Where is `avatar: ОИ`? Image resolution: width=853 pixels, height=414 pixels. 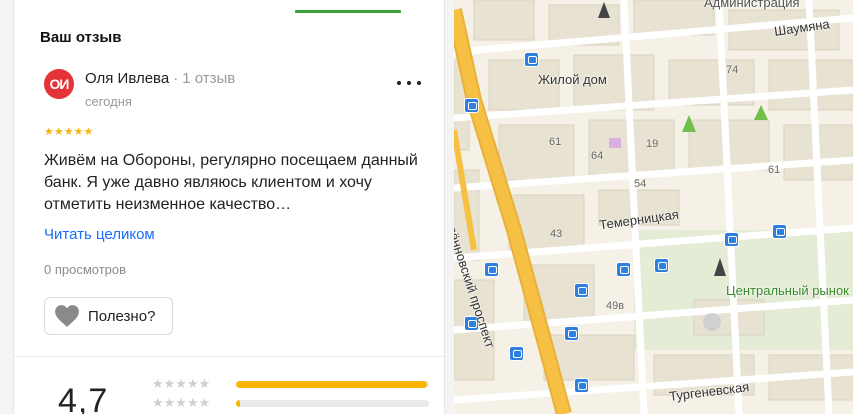
avatar: ОИ is located at coordinates (59, 84).